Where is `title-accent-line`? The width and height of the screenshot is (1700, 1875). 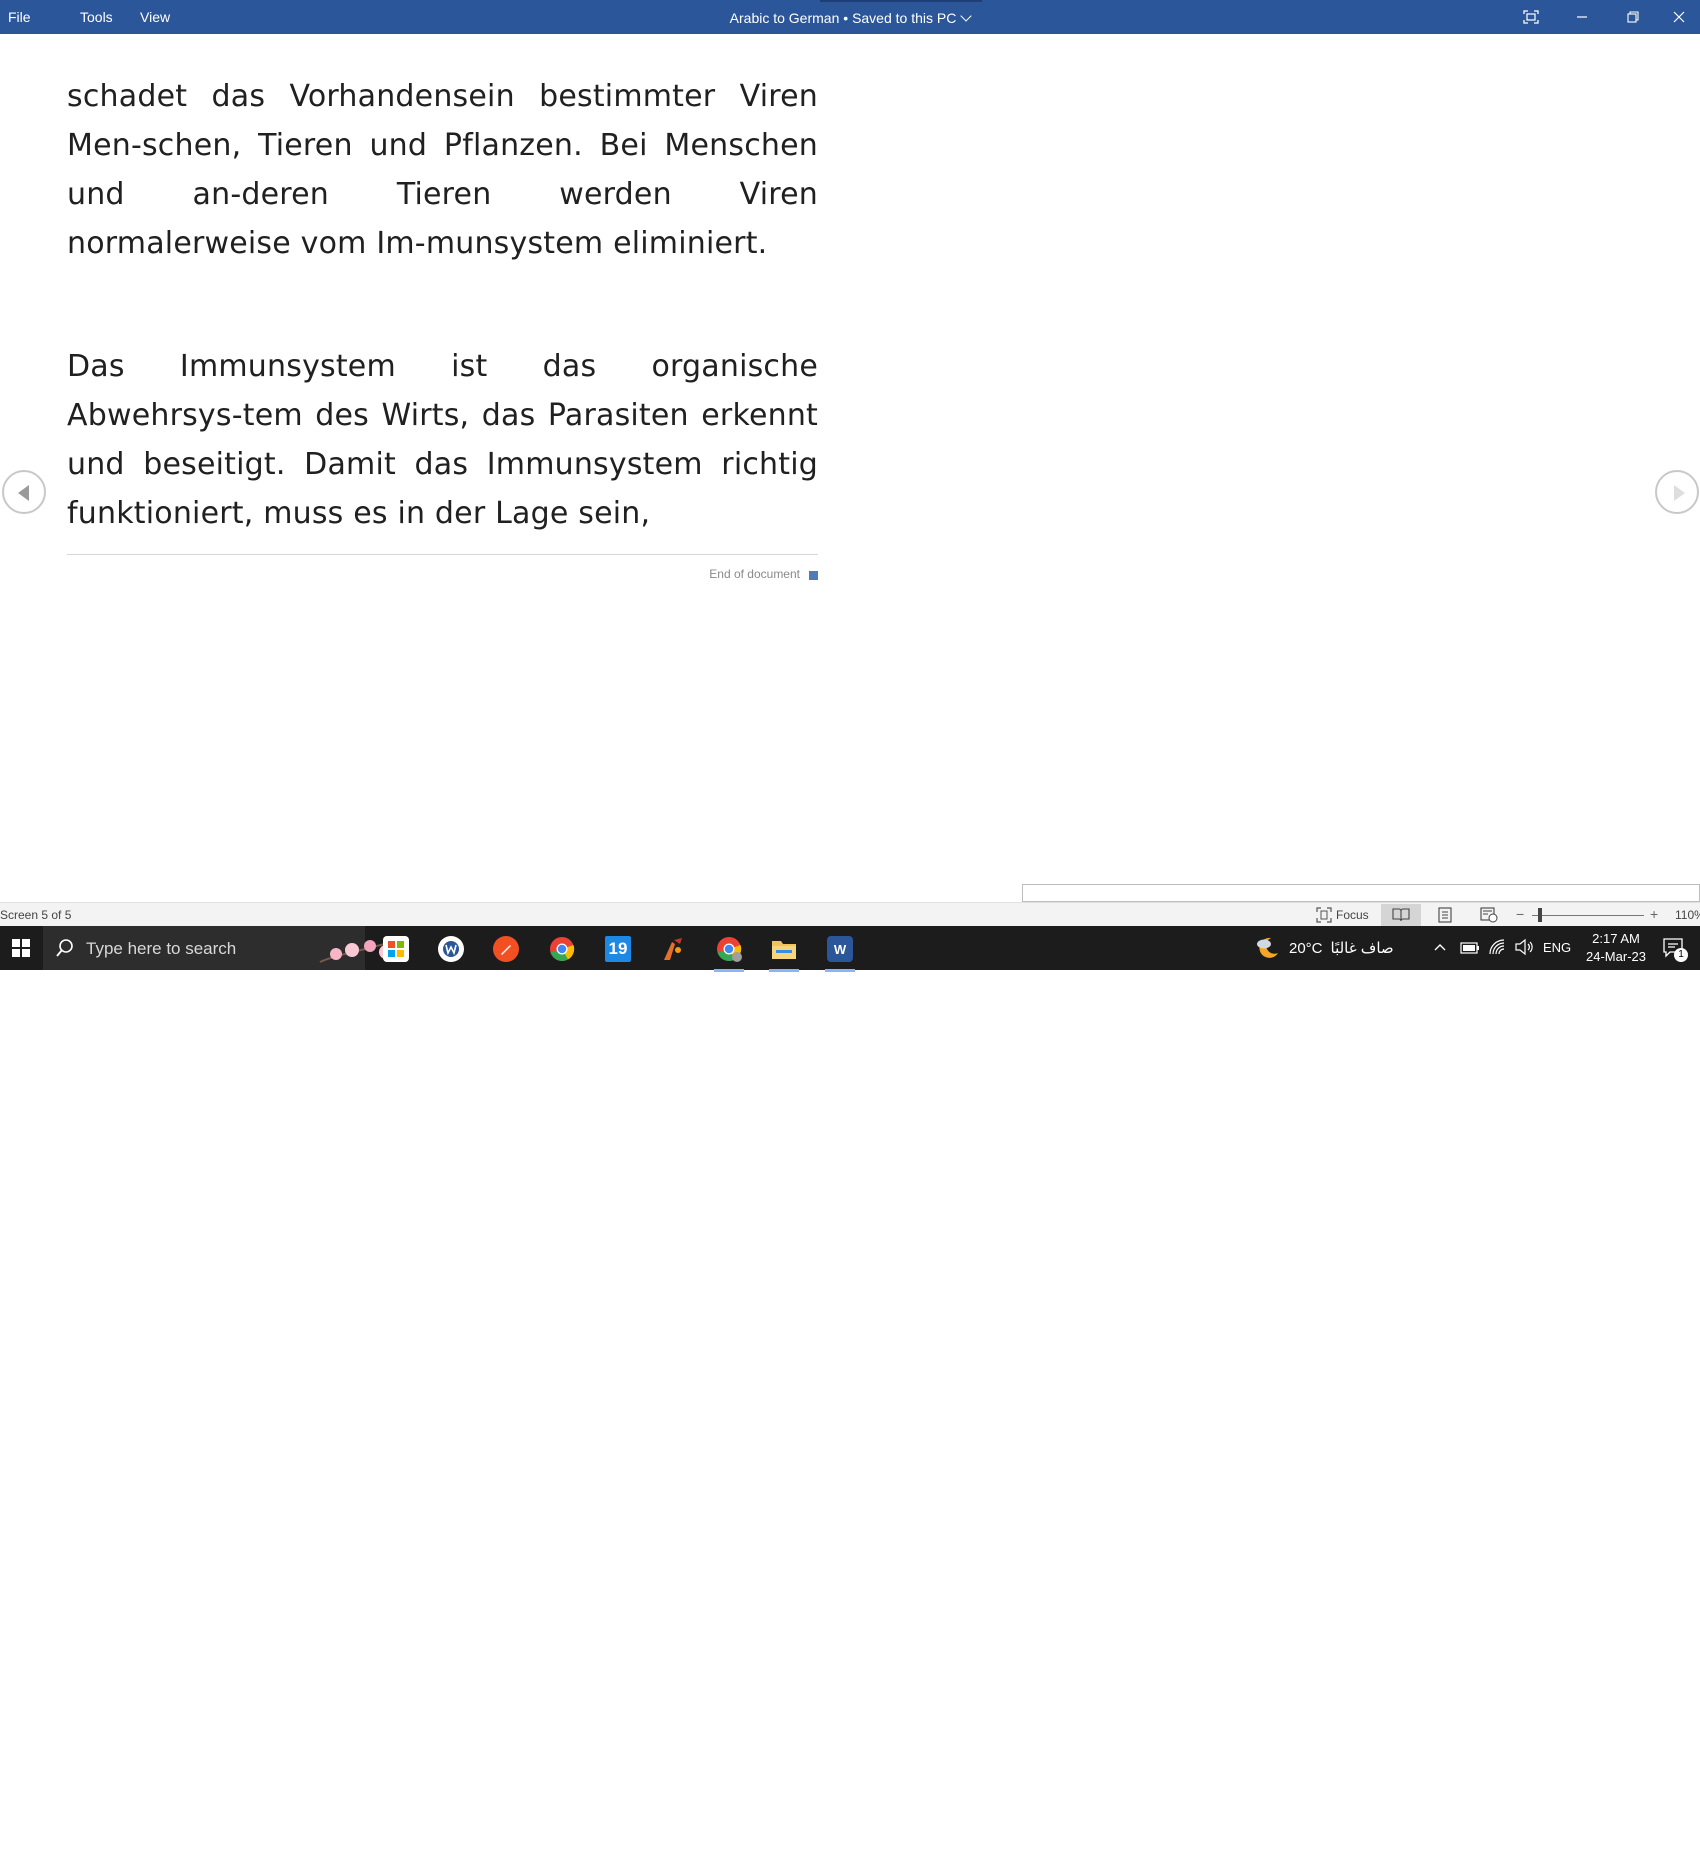 title-accent-line is located at coordinates (901, 1).